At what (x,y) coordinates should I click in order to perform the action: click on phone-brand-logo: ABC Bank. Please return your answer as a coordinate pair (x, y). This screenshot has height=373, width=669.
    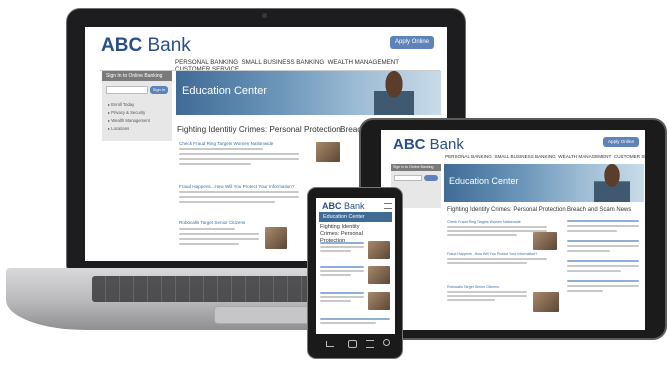
    Looking at the image, I should click on (343, 206).